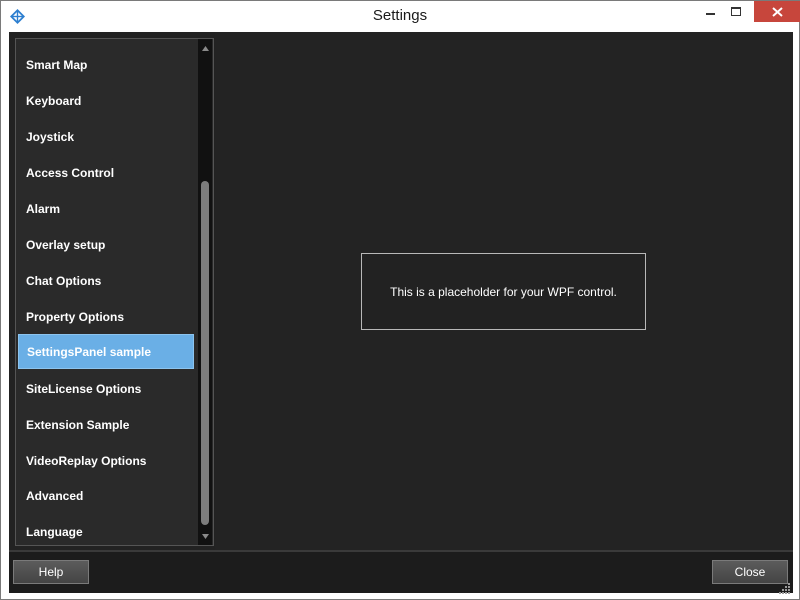  What do you see at coordinates (106, 280) in the screenshot?
I see `sidebar-item-chat-options: Chat Options` at bounding box center [106, 280].